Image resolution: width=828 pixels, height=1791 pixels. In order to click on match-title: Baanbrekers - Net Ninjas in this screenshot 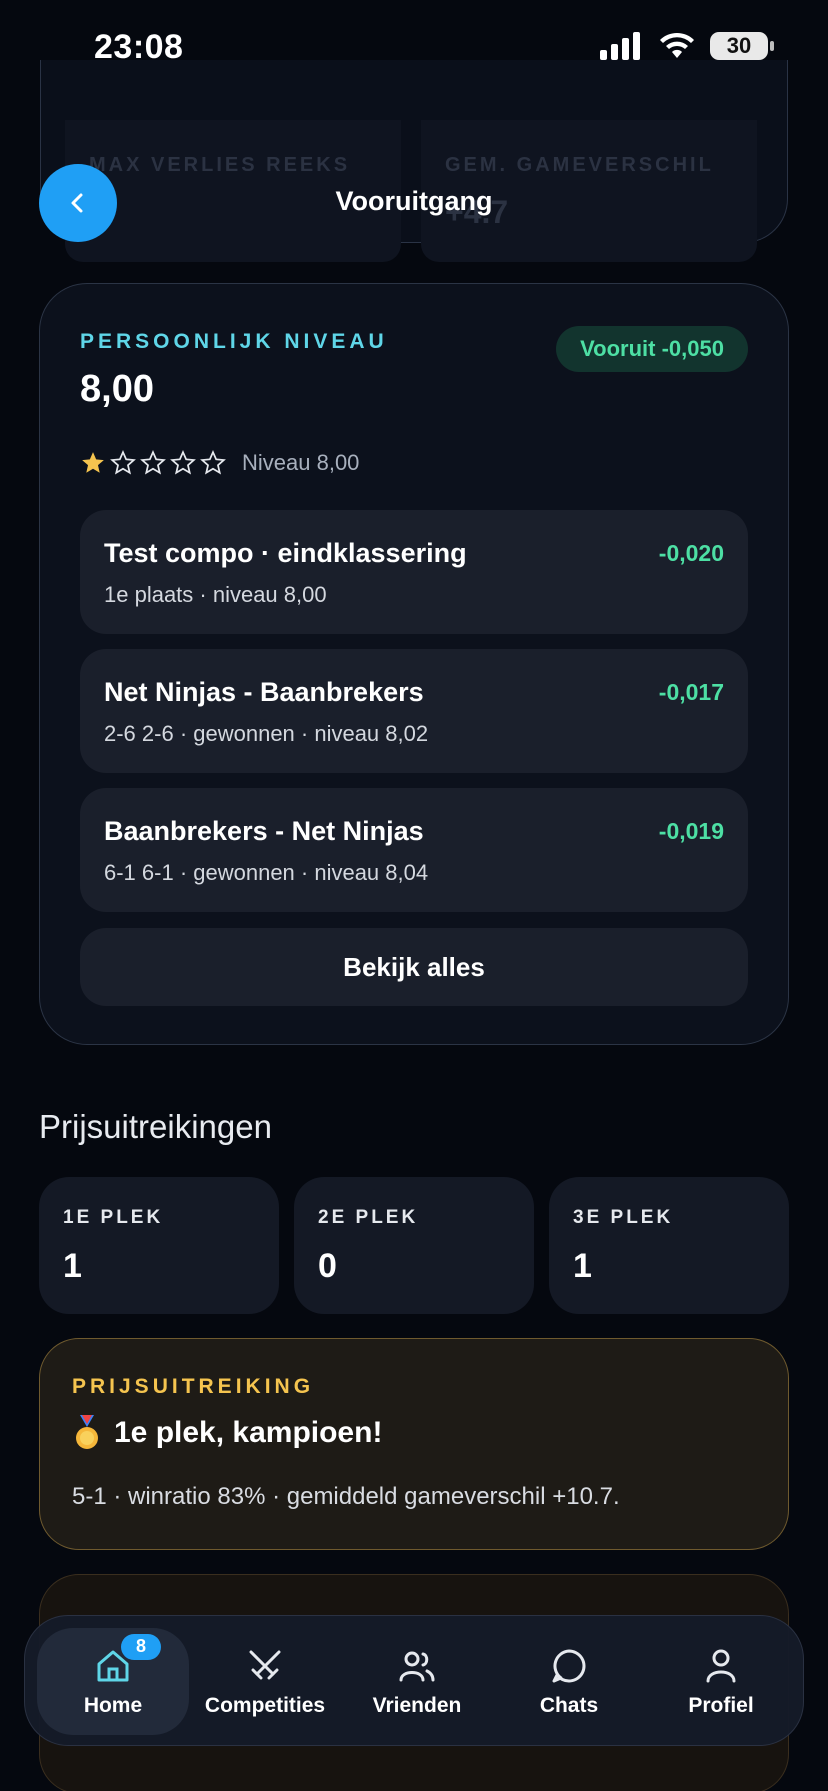, I will do `click(264, 831)`.